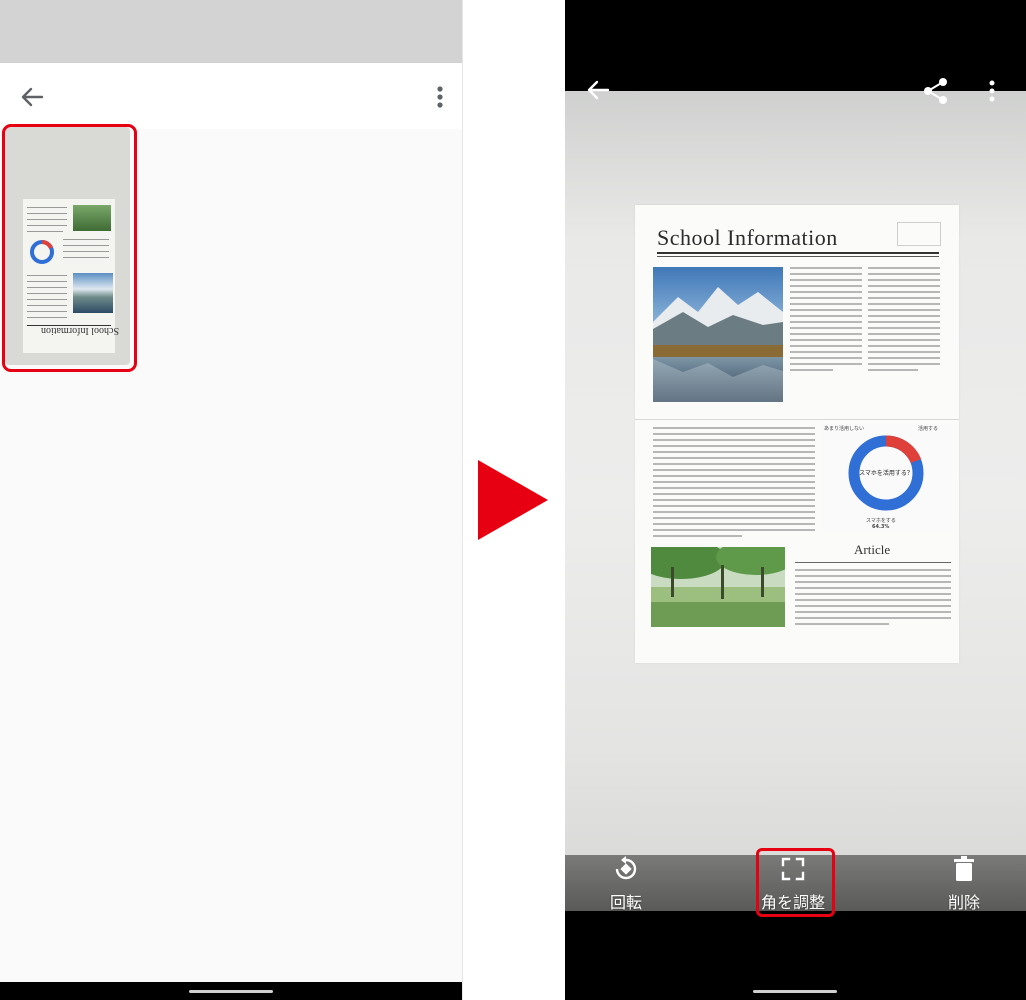 Image resolution: width=1026 pixels, height=1000 pixels. Describe the element at coordinates (963, 902) in the screenshot. I see `delete-label: 削除` at that location.